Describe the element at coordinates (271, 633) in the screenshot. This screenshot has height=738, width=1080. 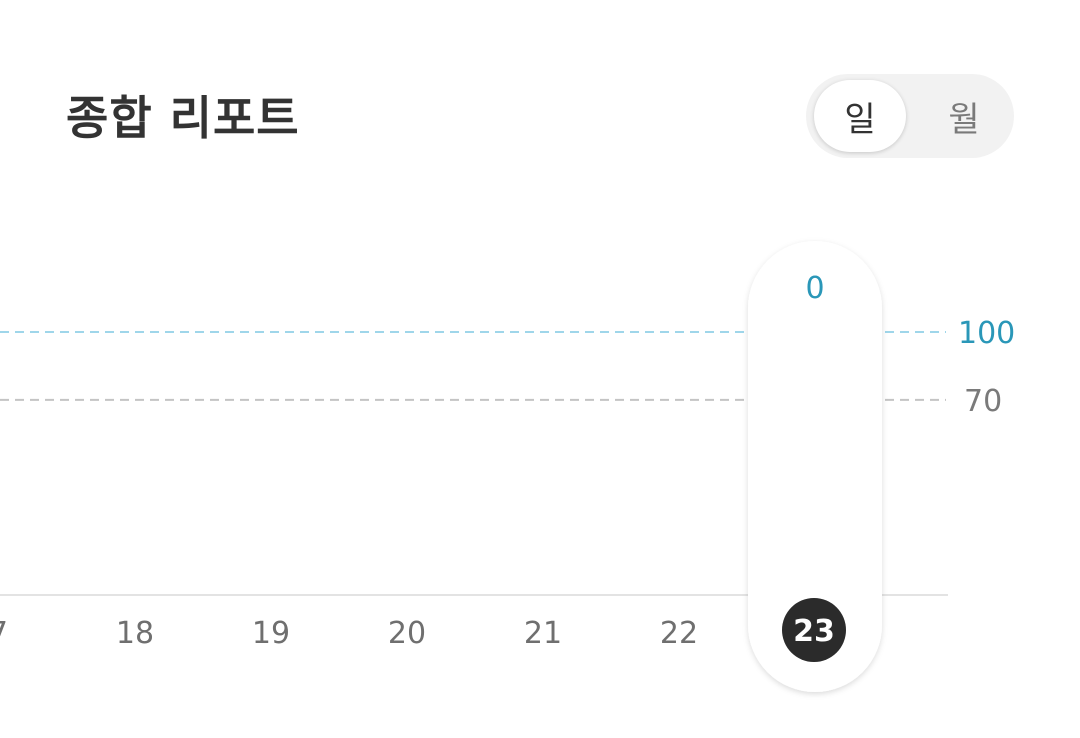
I see `x-tick-label: 19` at that location.